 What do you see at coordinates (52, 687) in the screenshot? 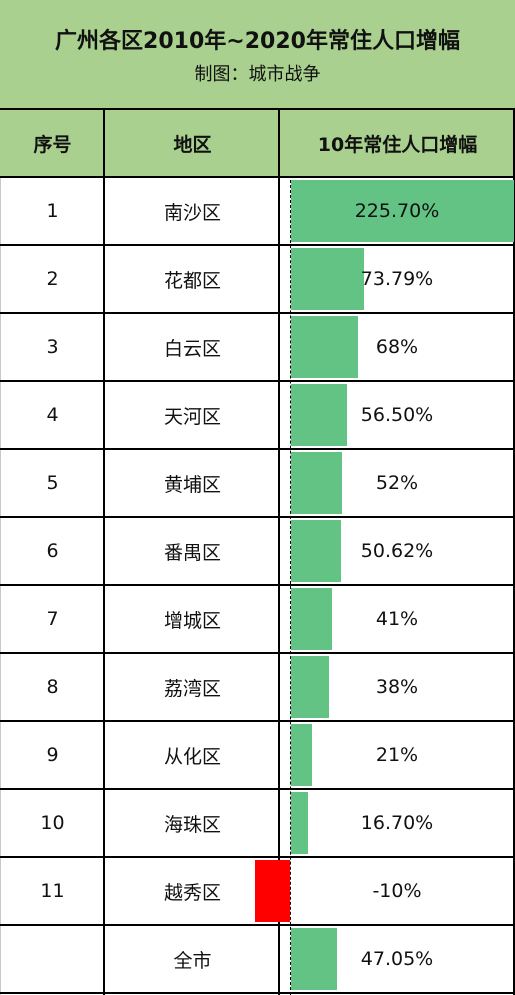
I see `row-number: 8` at bounding box center [52, 687].